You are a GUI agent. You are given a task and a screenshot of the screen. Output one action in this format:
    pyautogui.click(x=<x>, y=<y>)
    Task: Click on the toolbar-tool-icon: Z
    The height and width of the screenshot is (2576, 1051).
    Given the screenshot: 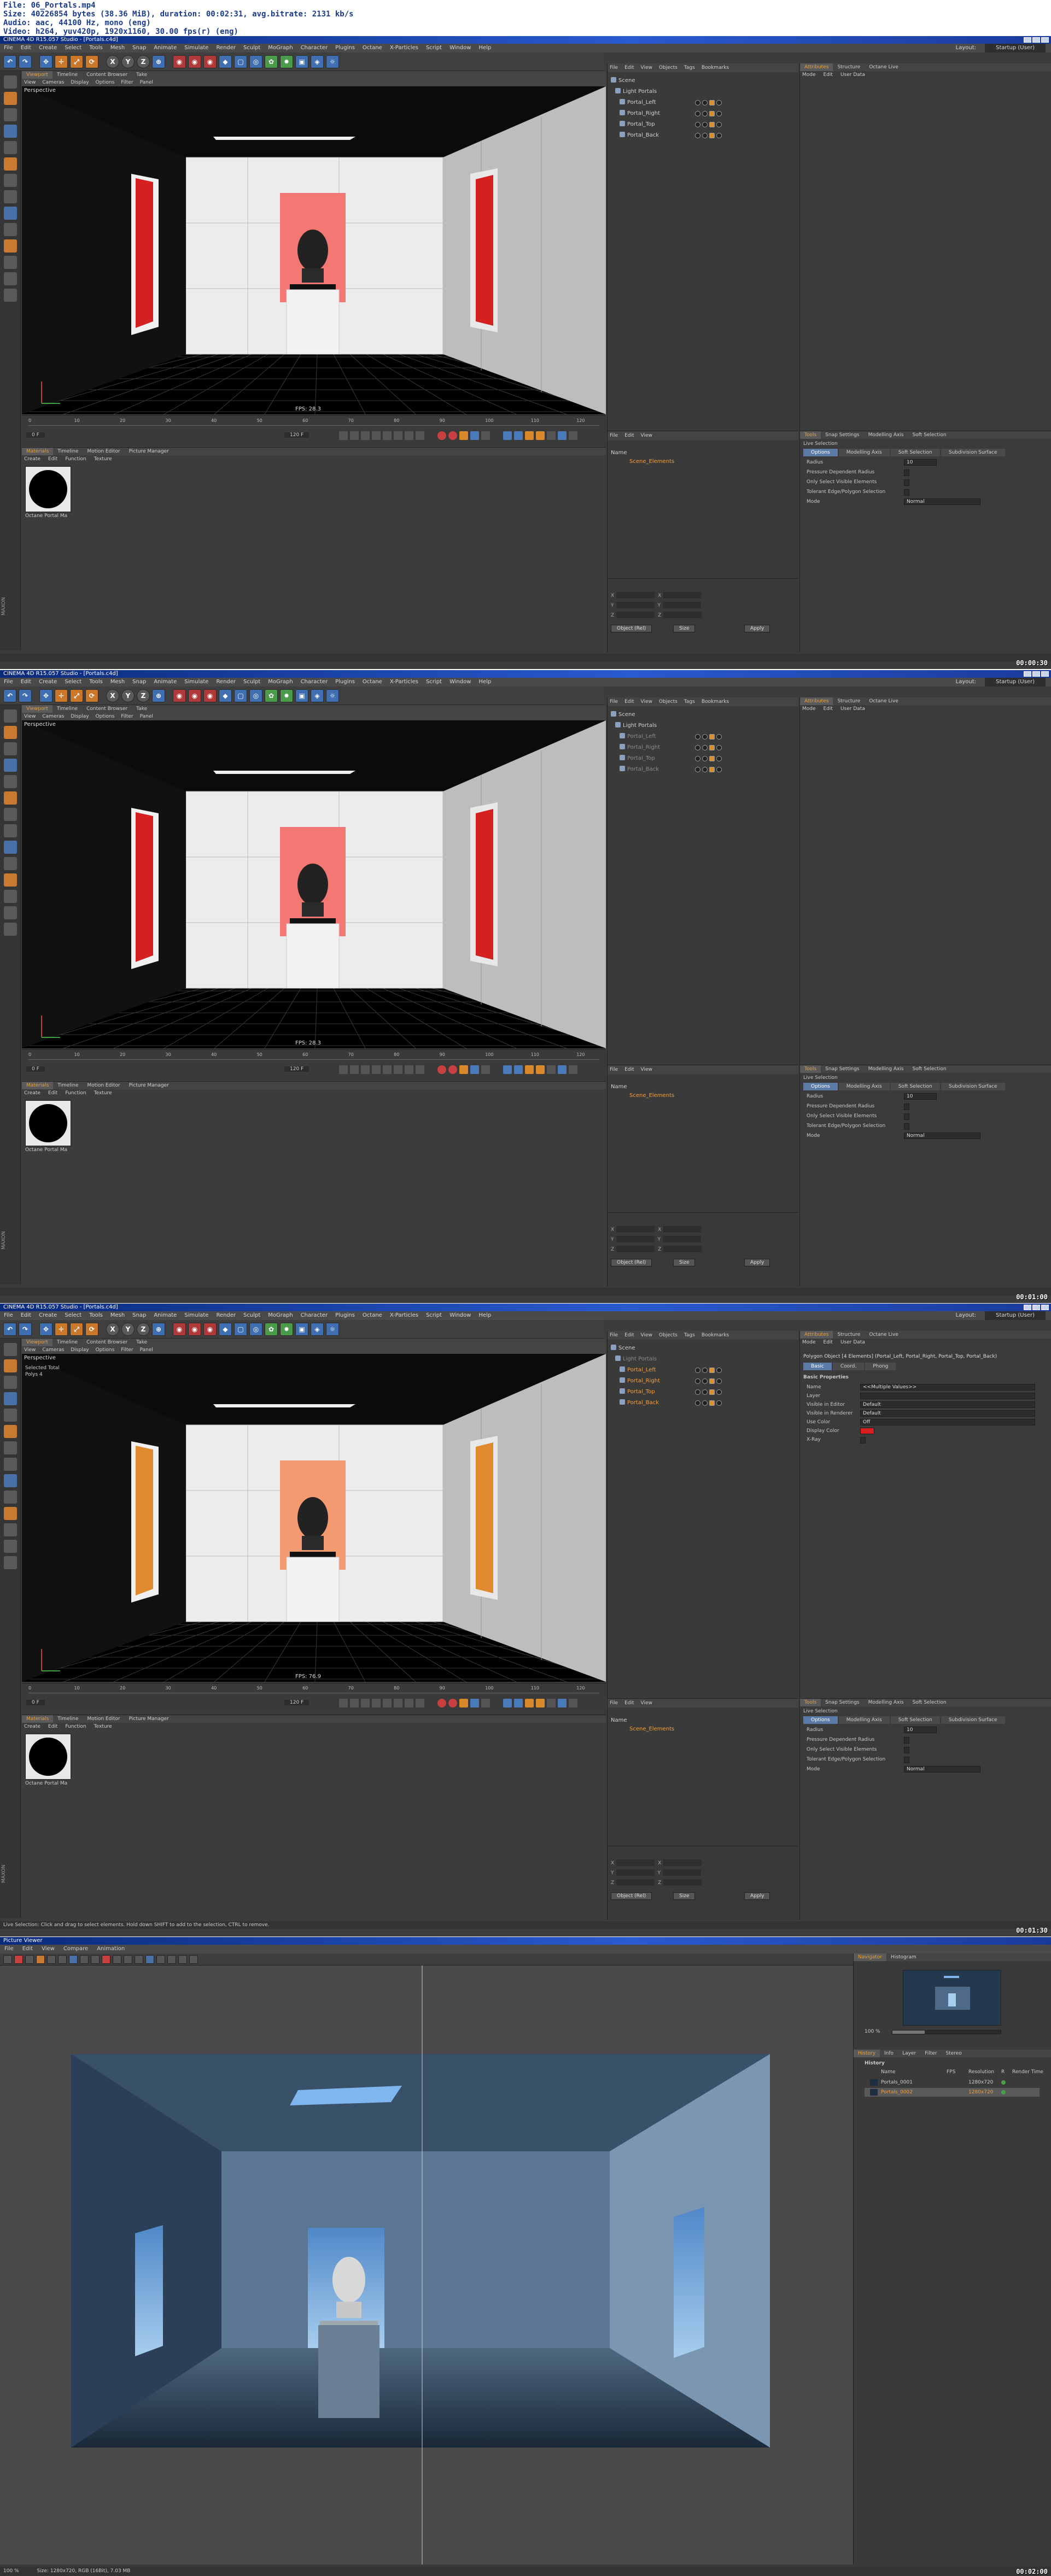 What is the action you would take?
    pyautogui.click(x=143, y=695)
    